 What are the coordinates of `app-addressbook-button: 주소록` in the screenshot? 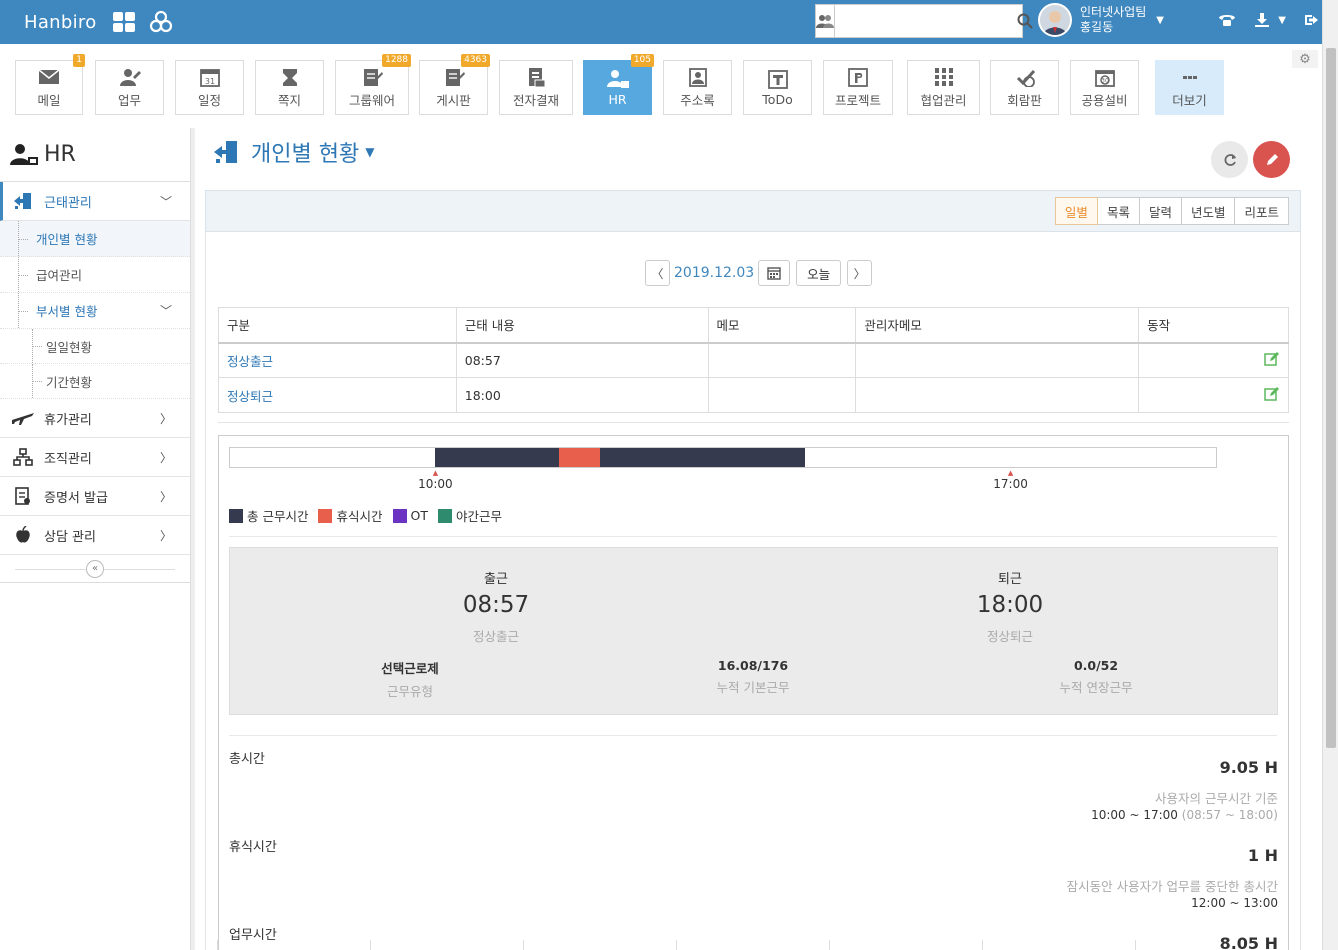 It's located at (697, 87).